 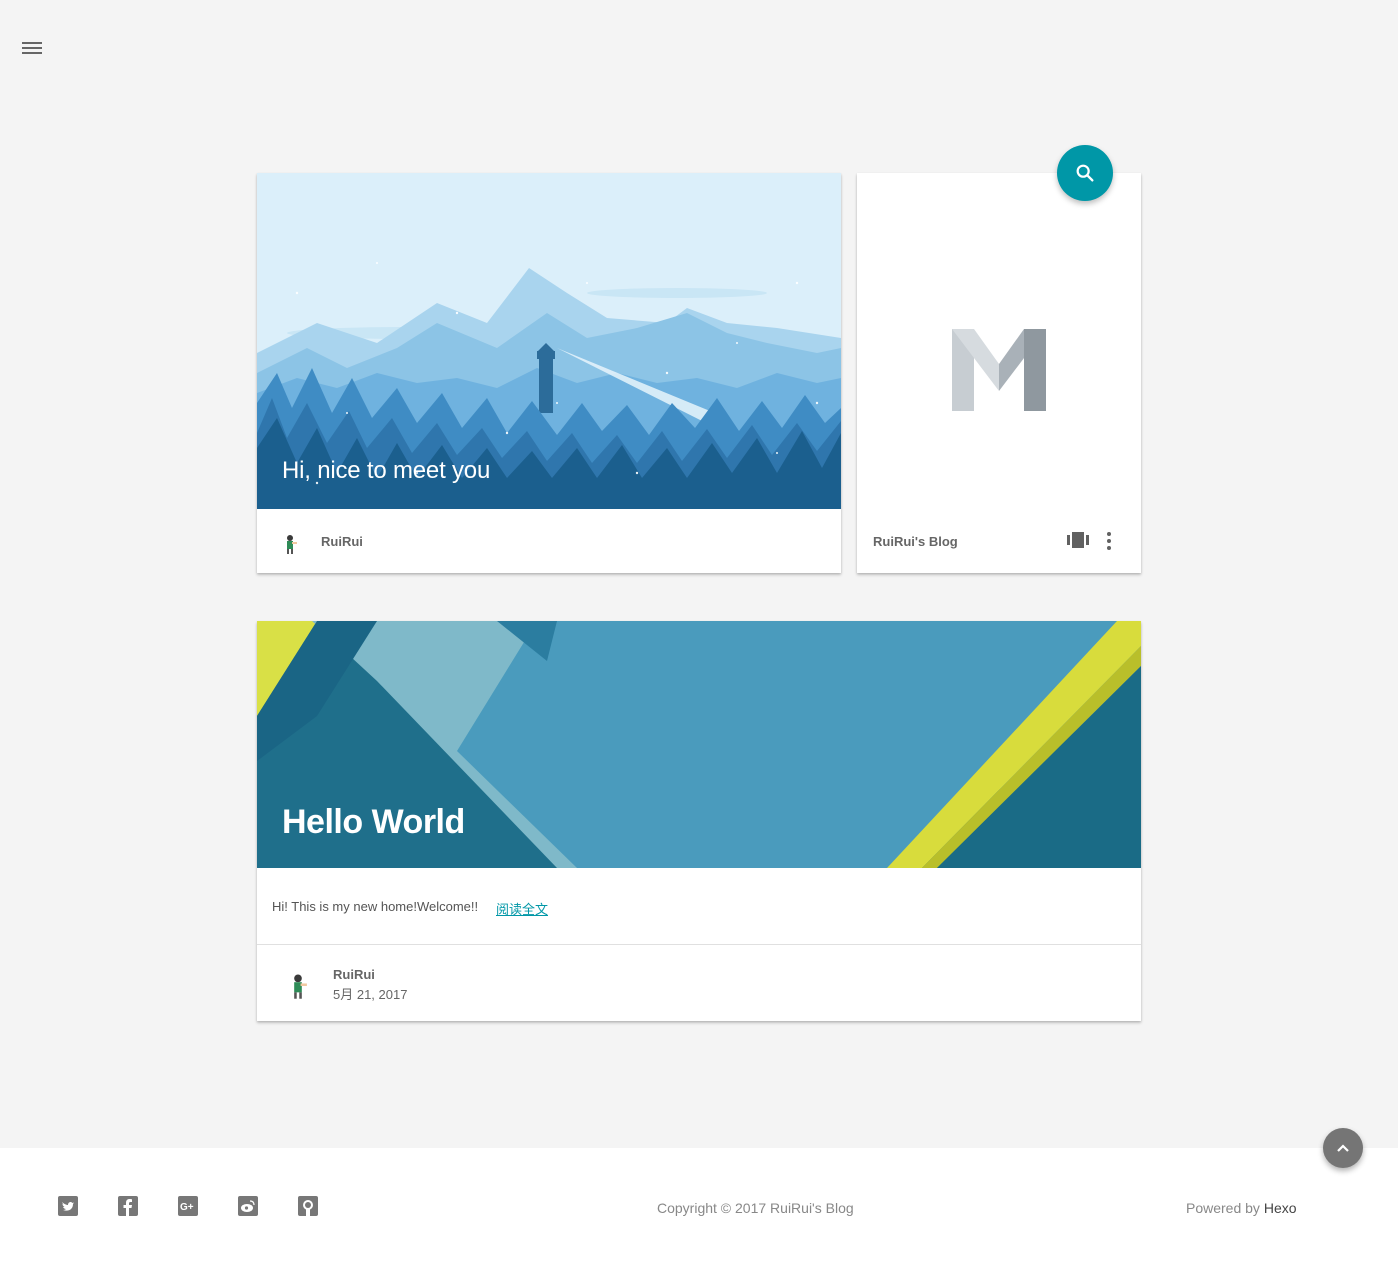 What do you see at coordinates (1078, 540) in the screenshot?
I see `view-carousel-icon` at bounding box center [1078, 540].